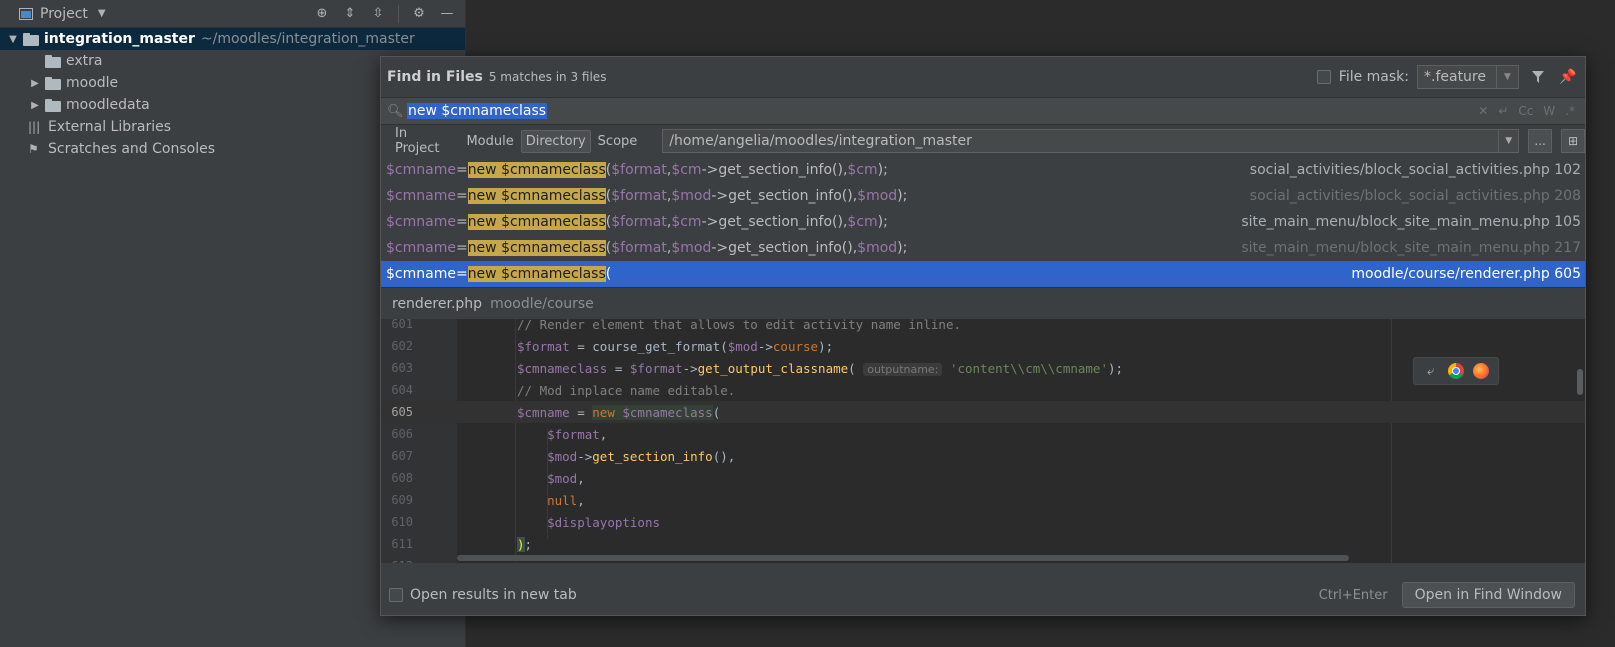 Image resolution: width=1615 pixels, height=647 pixels. Describe the element at coordinates (1503, 111) in the screenshot. I see `new-line-icon: ↵` at that location.